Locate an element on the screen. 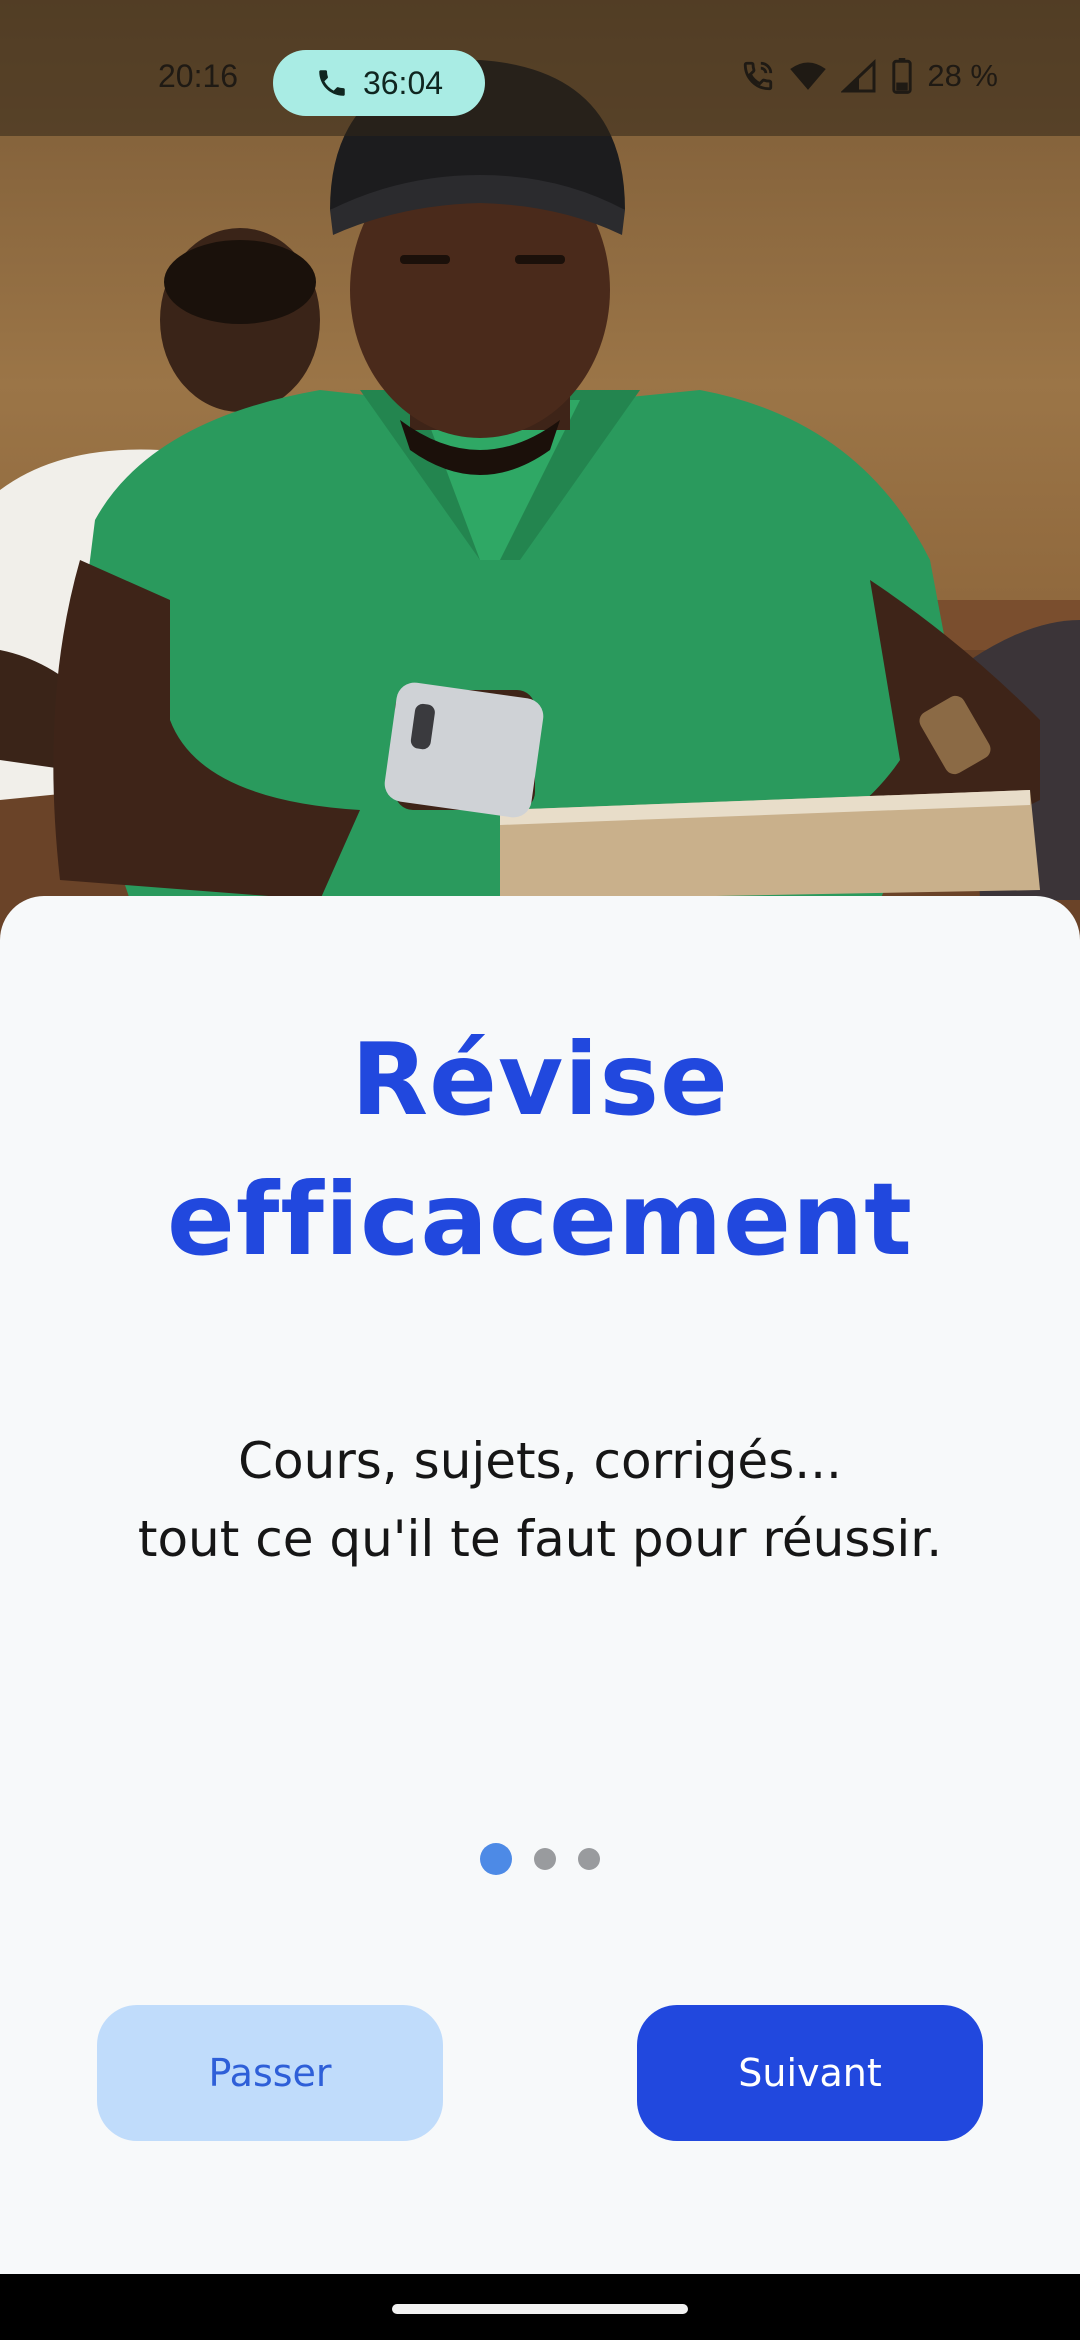 Image resolution: width=1080 pixels, height=2340 pixels. status-icons: 28 % is located at coordinates (869, 76).